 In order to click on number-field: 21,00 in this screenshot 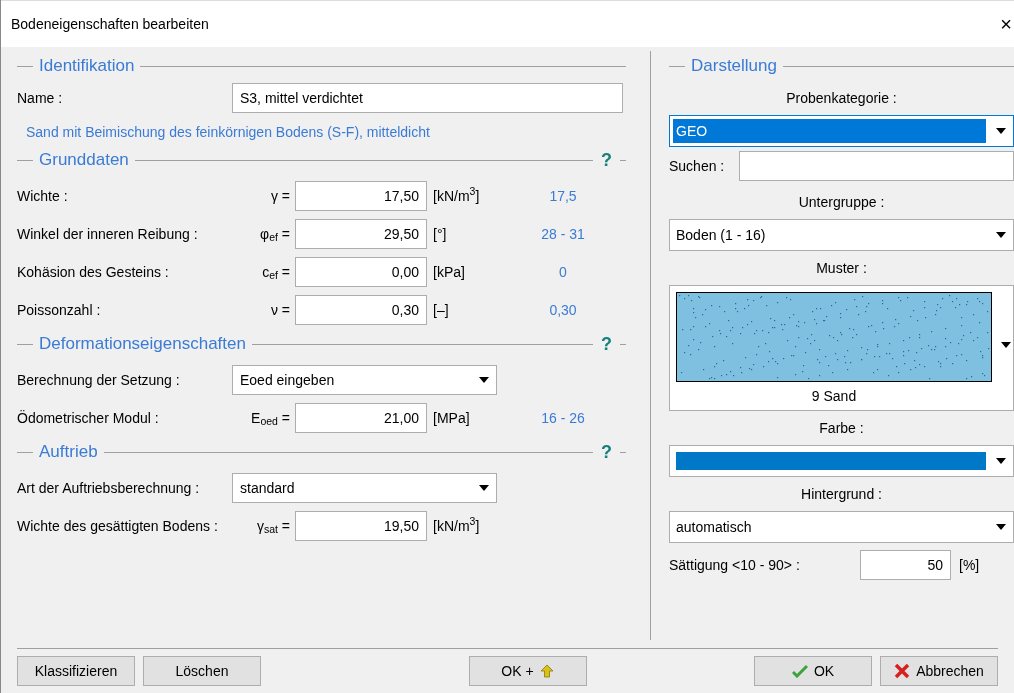, I will do `click(361, 418)`.